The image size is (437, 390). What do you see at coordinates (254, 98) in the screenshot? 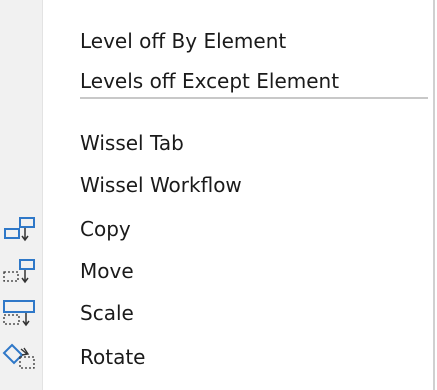
I see `menu-separator` at bounding box center [254, 98].